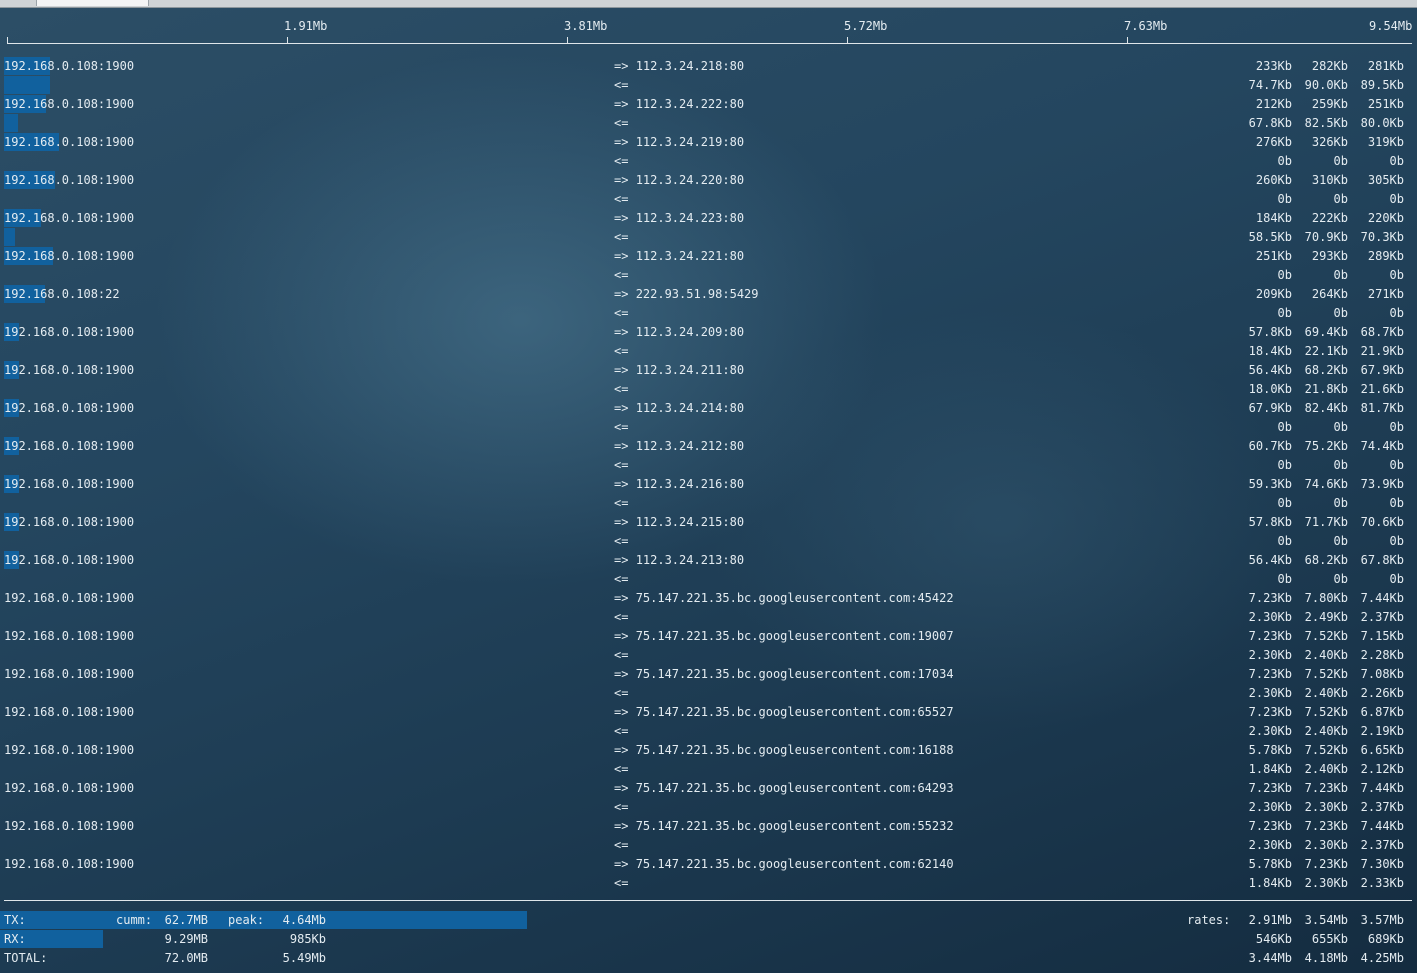 The height and width of the screenshot is (973, 1417). What do you see at coordinates (1382, 560) in the screenshot?
I see `tx-rate-value: 67.8Kb` at bounding box center [1382, 560].